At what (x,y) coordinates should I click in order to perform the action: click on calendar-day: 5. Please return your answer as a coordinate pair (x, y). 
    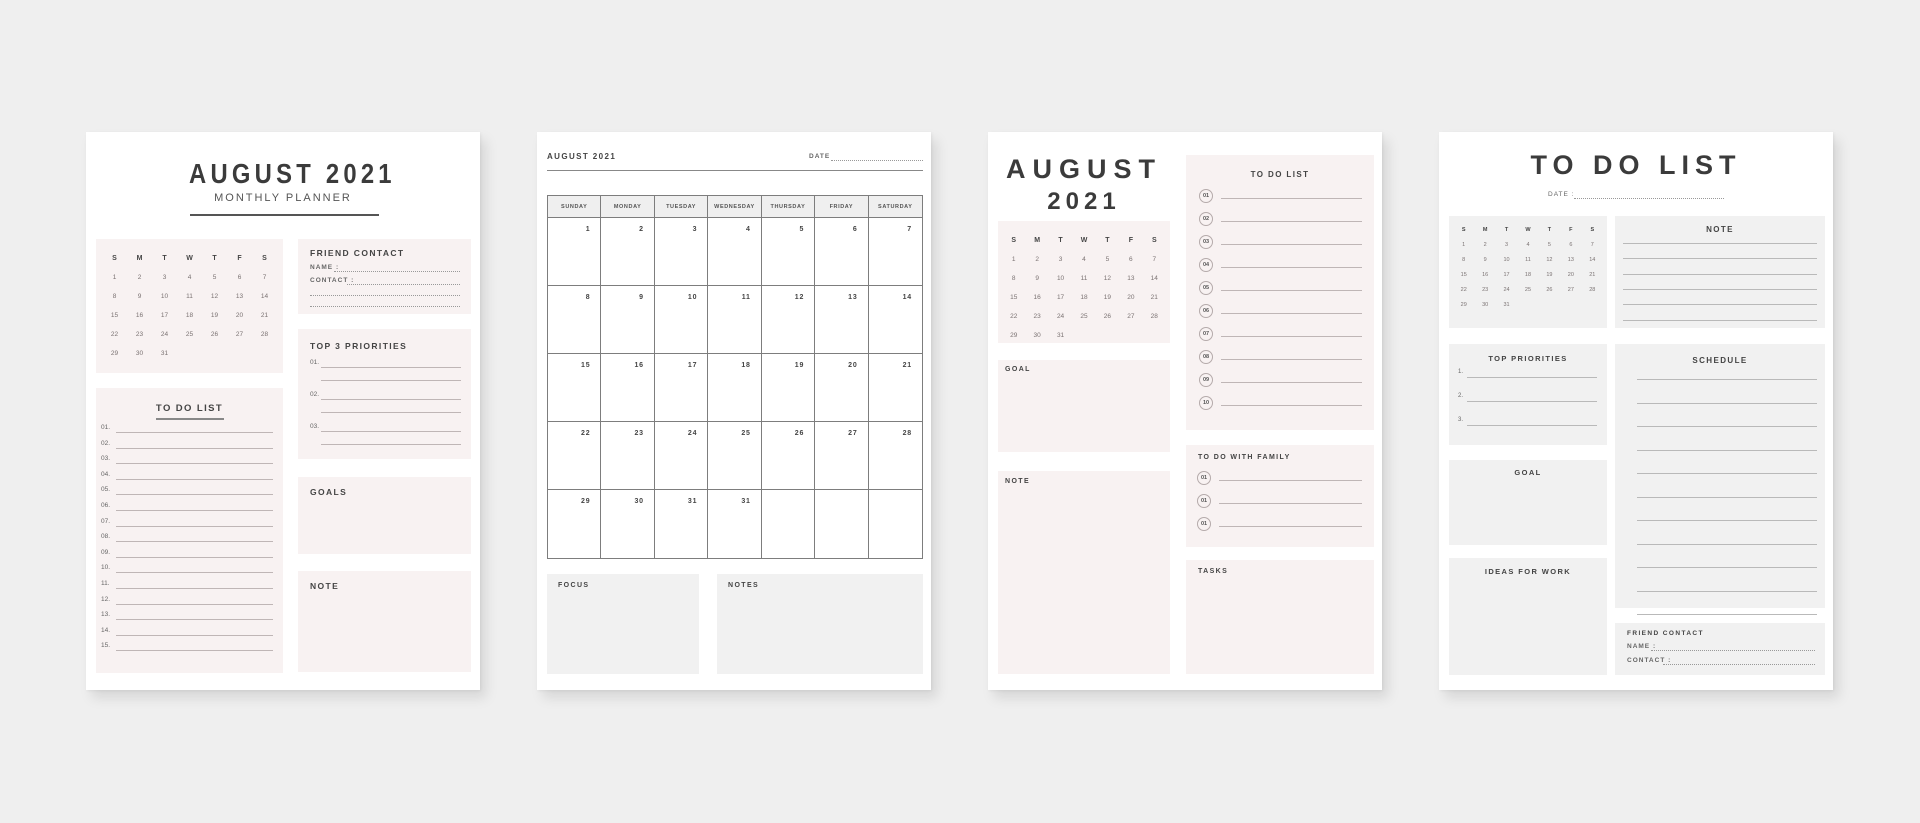
    Looking at the image, I should click on (214, 277).